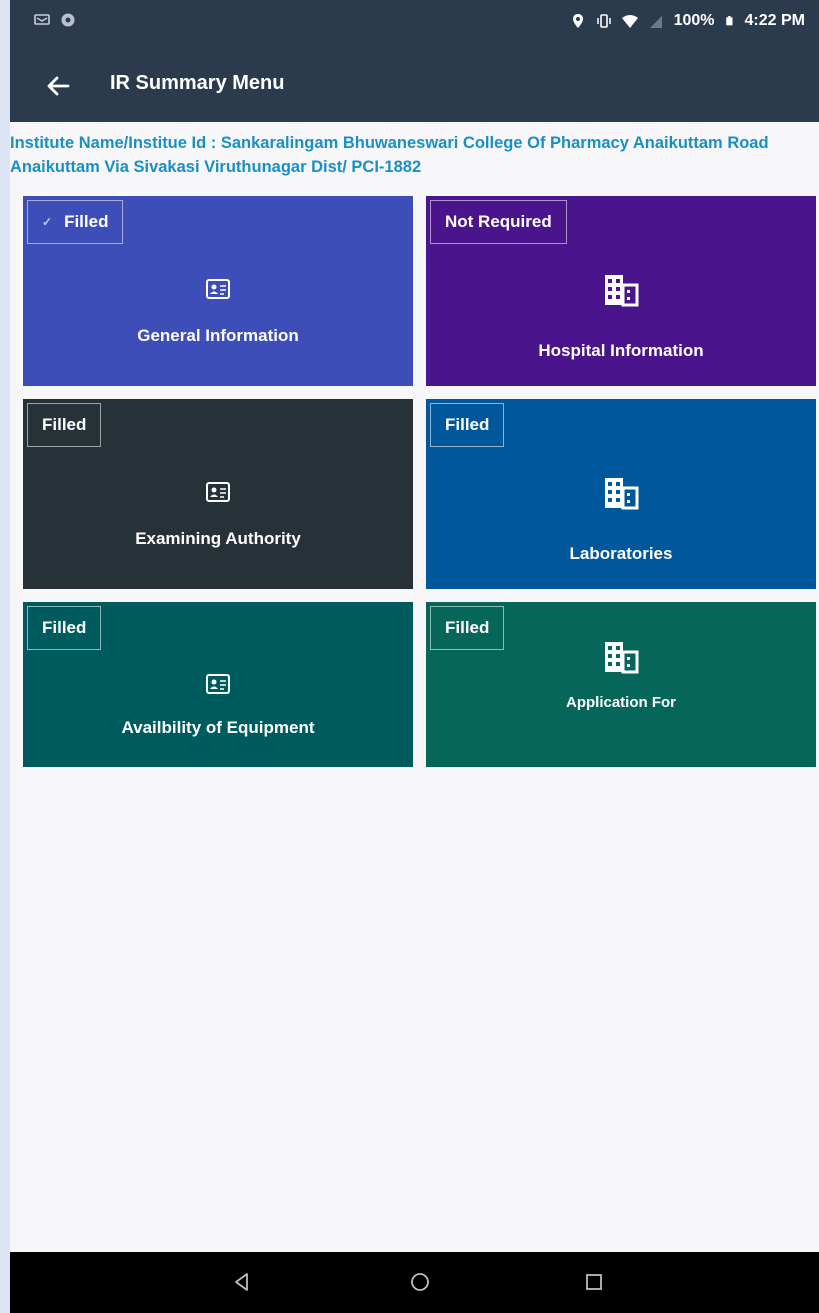 This screenshot has height=1313, width=819. I want to click on tile-label: General Information, so click(218, 335).